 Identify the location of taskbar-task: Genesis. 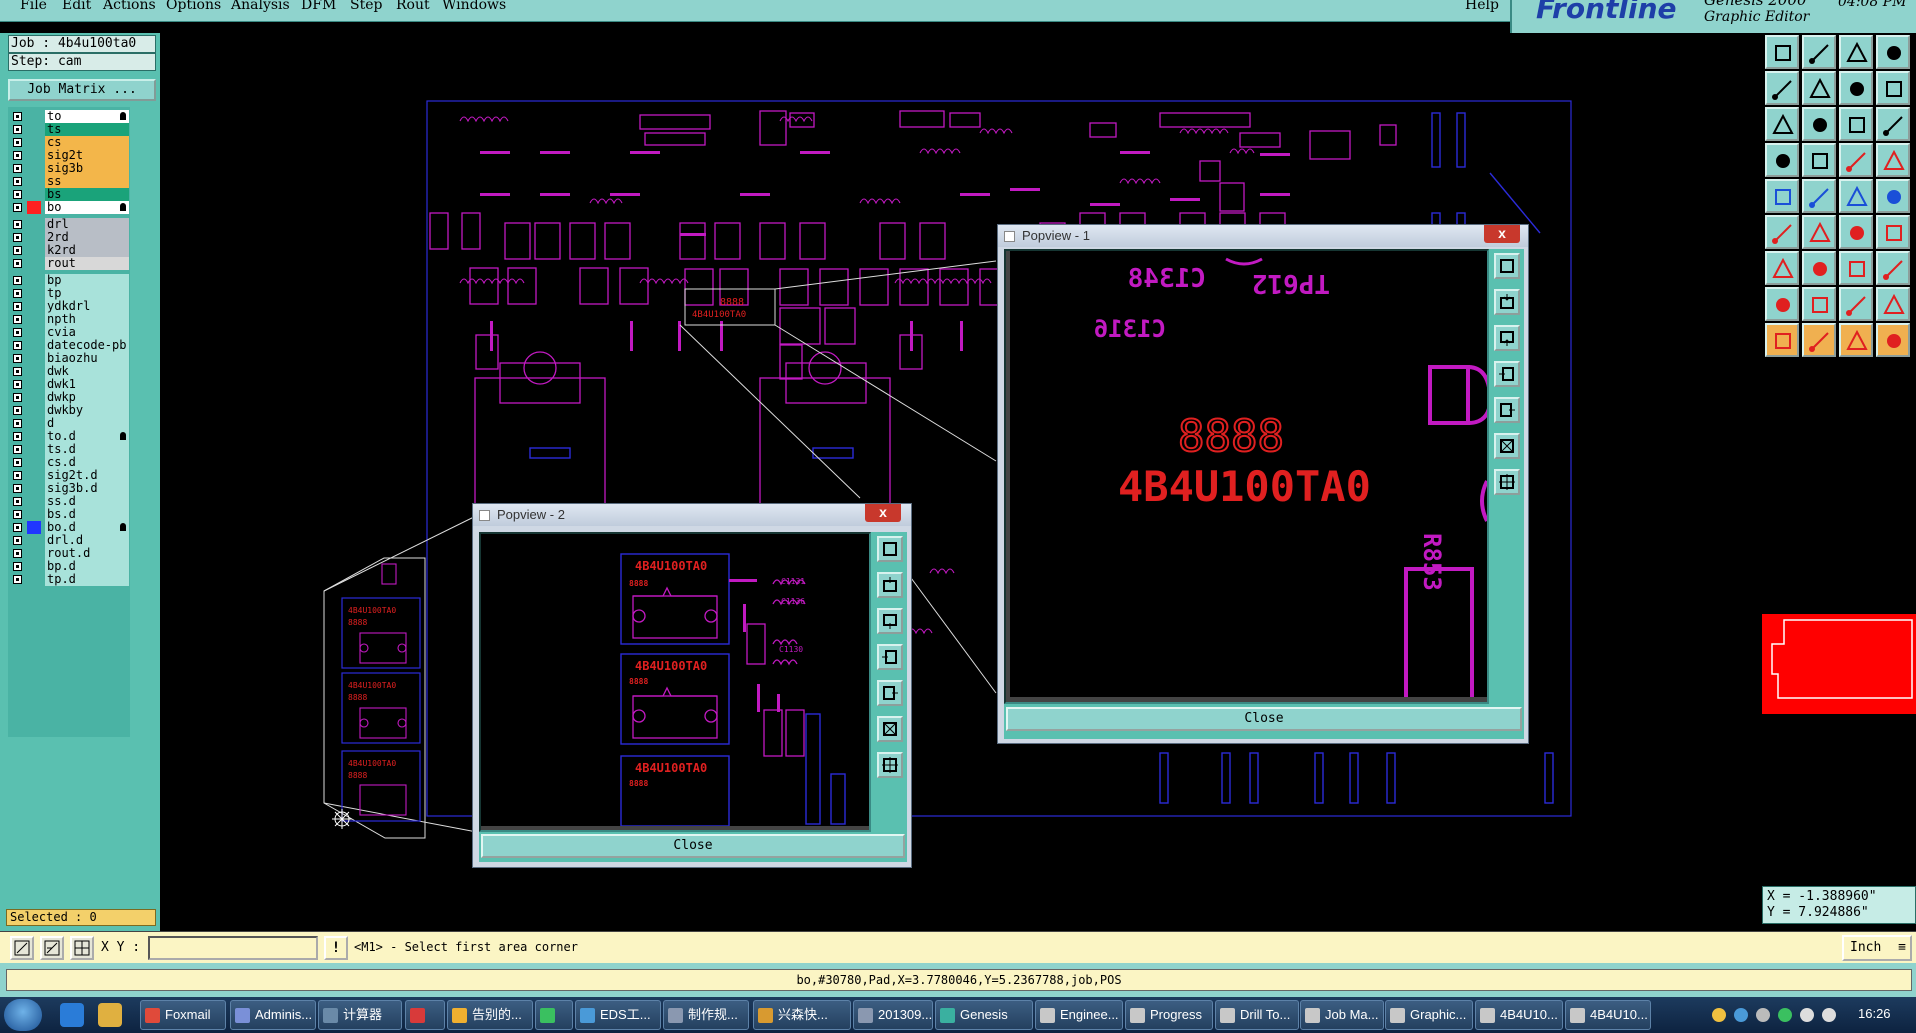
(984, 1015).